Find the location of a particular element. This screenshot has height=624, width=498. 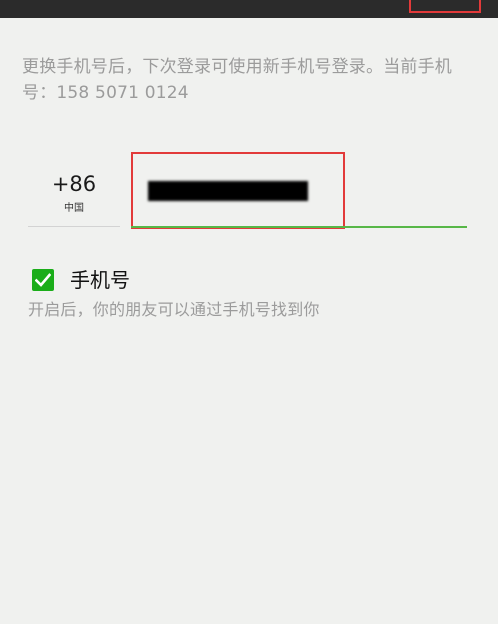

check-icon is located at coordinates (43, 280).